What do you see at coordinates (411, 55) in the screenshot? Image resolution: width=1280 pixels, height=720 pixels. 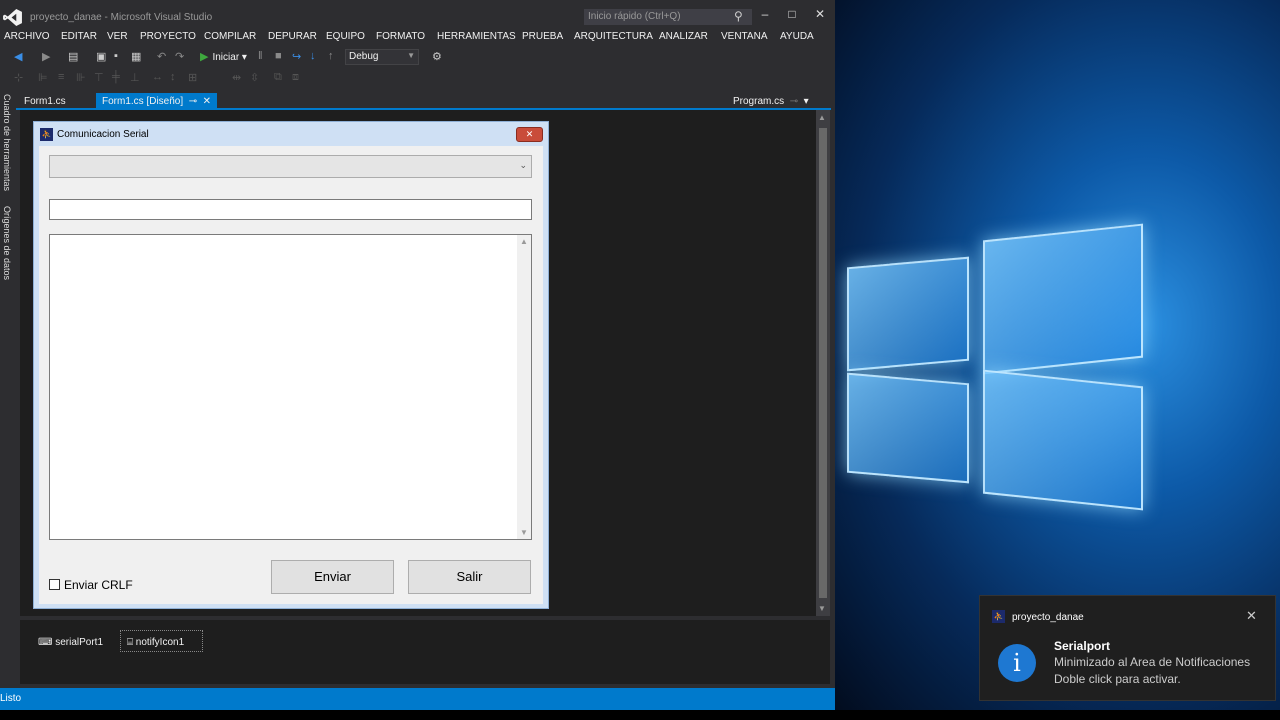 I see `chevron-down-icon: ▼` at bounding box center [411, 55].